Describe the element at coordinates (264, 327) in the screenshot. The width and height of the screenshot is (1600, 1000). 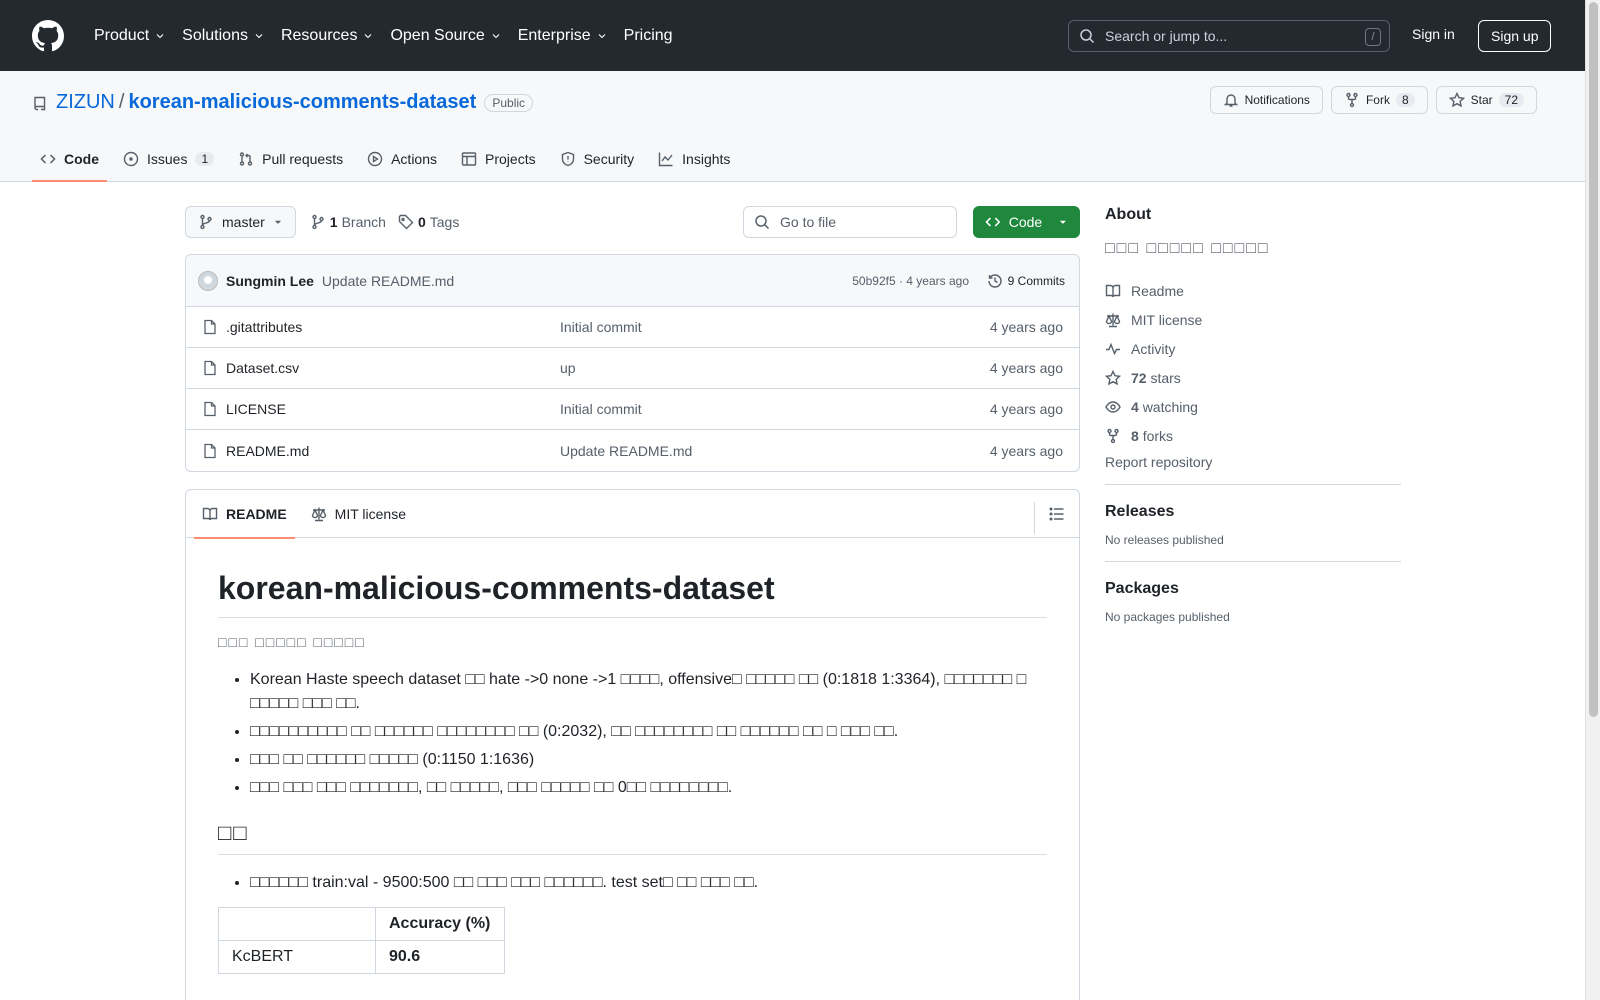
I see `file-name: .gitattributes` at that location.